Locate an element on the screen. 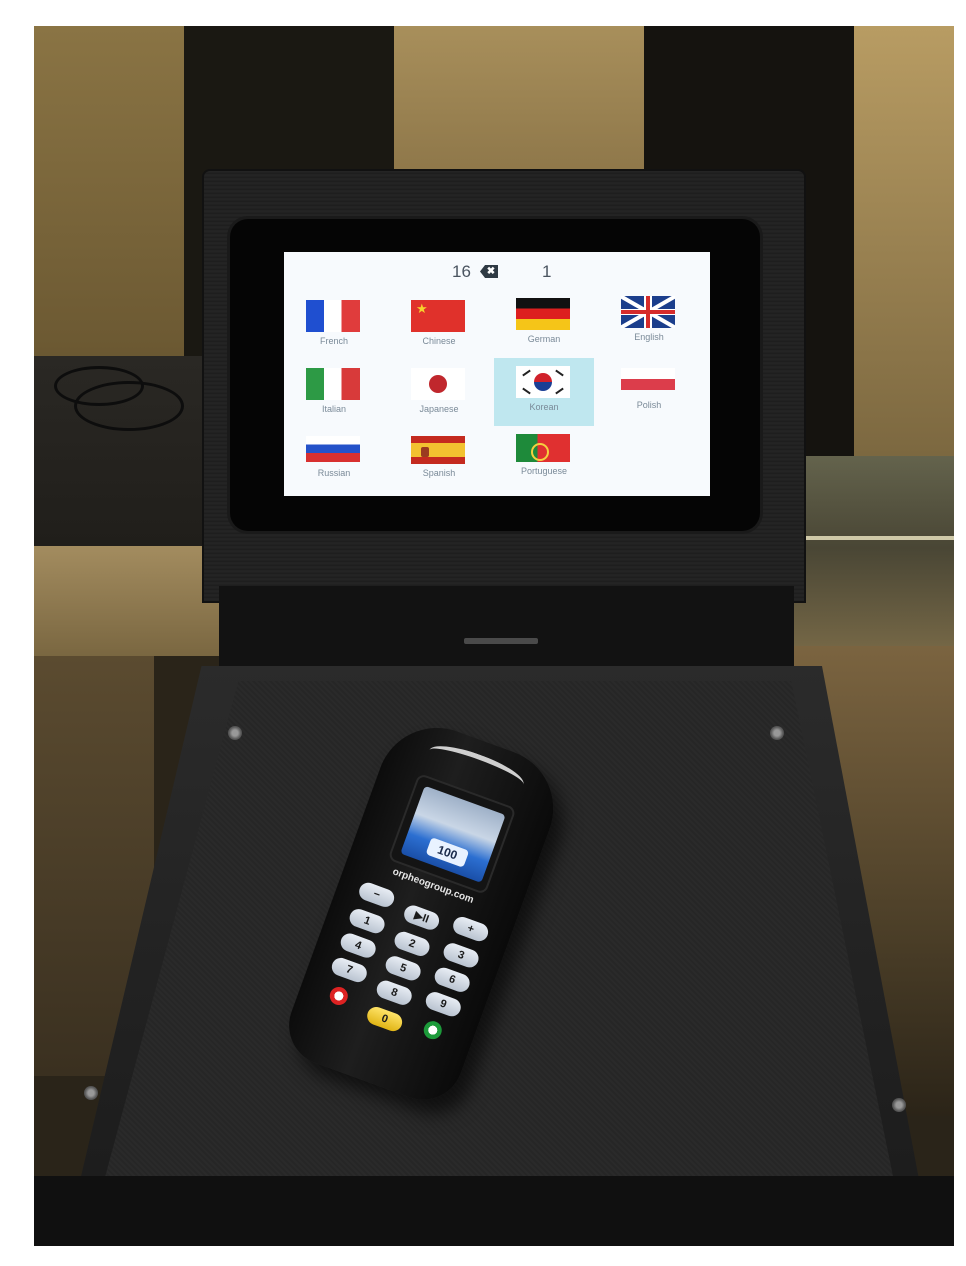 This screenshot has width=966, height=1266. wall-right is located at coordinates (904, 241).